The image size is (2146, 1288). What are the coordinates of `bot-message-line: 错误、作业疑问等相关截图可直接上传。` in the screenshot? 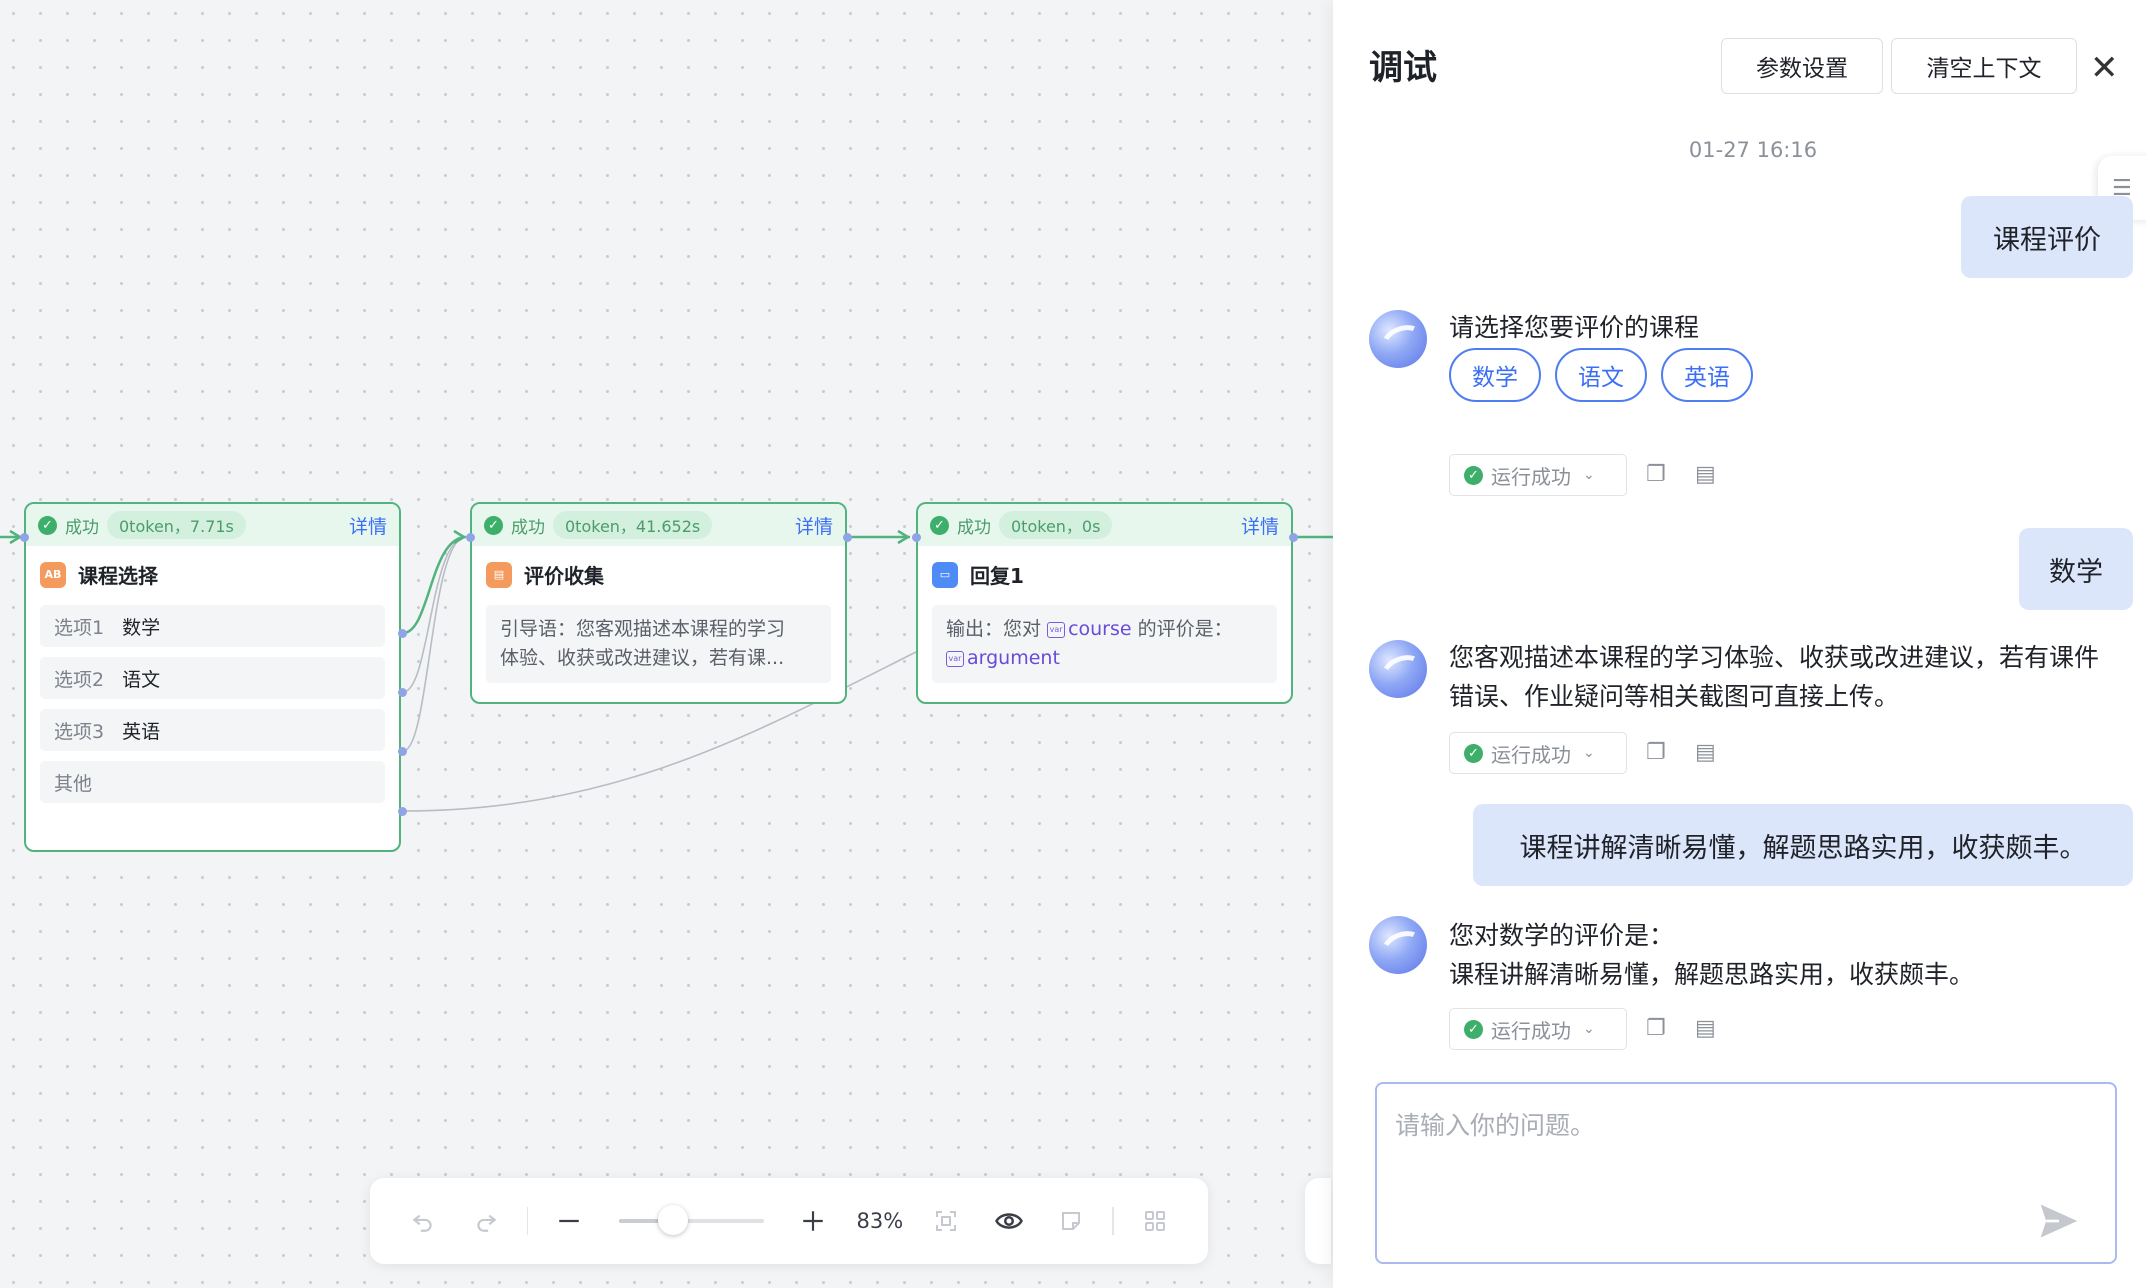 It's located at (1674, 696).